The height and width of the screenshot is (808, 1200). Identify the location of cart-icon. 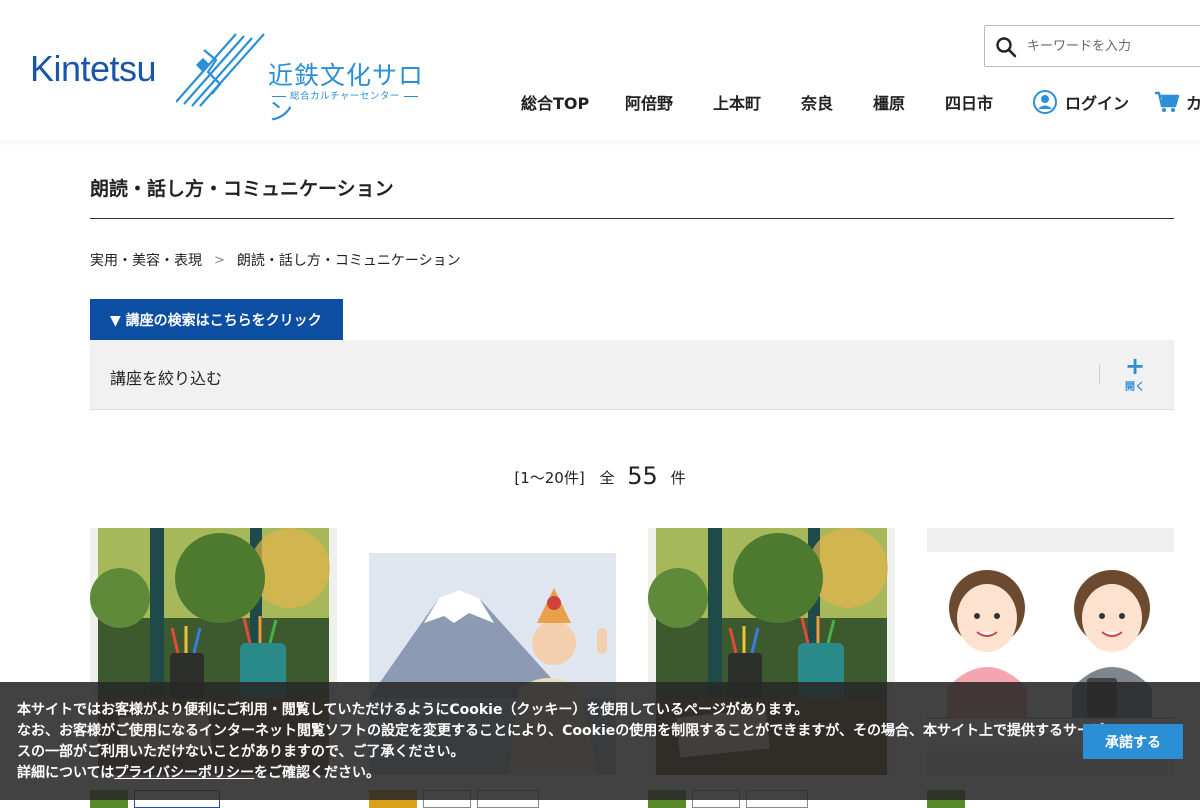
(1167, 101).